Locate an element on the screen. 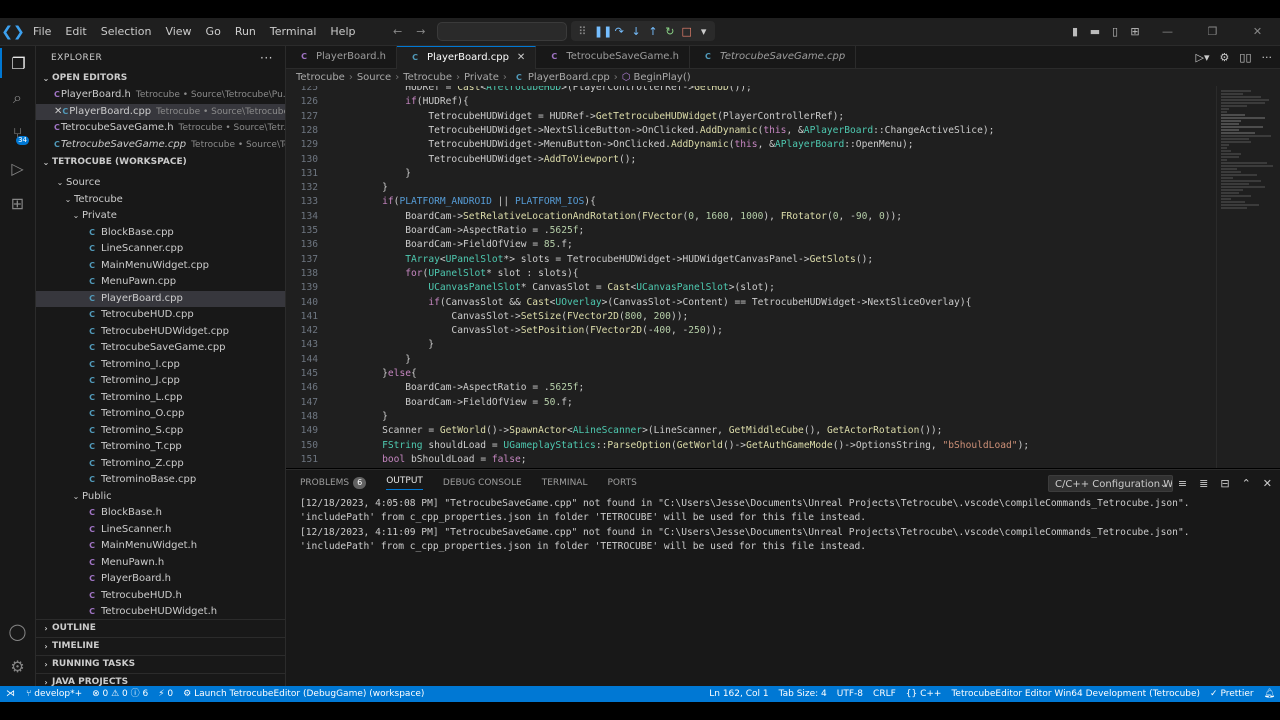 The height and width of the screenshot is (720, 1280). tab-tetrocubesavegame-cpp: C TetrocubeSaveGame.cpp is located at coordinates (773, 57).